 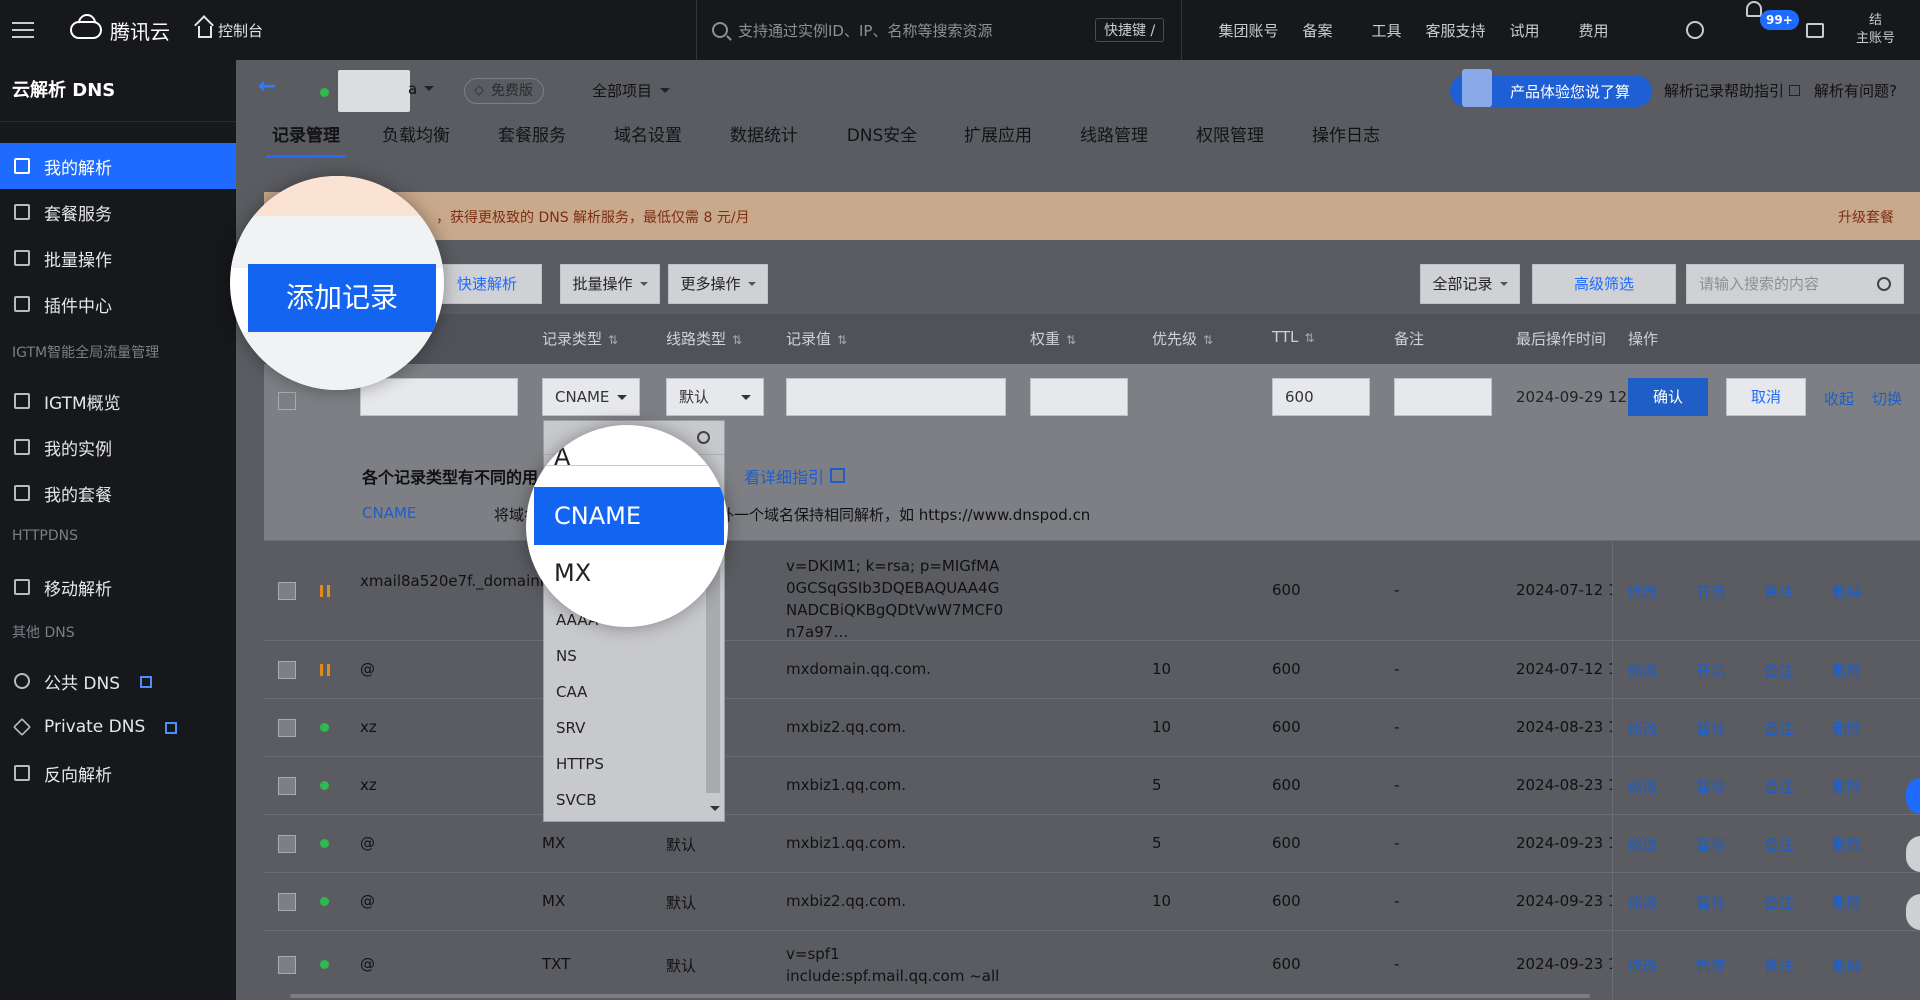 I want to click on wallet-button, so click(x=1815, y=30).